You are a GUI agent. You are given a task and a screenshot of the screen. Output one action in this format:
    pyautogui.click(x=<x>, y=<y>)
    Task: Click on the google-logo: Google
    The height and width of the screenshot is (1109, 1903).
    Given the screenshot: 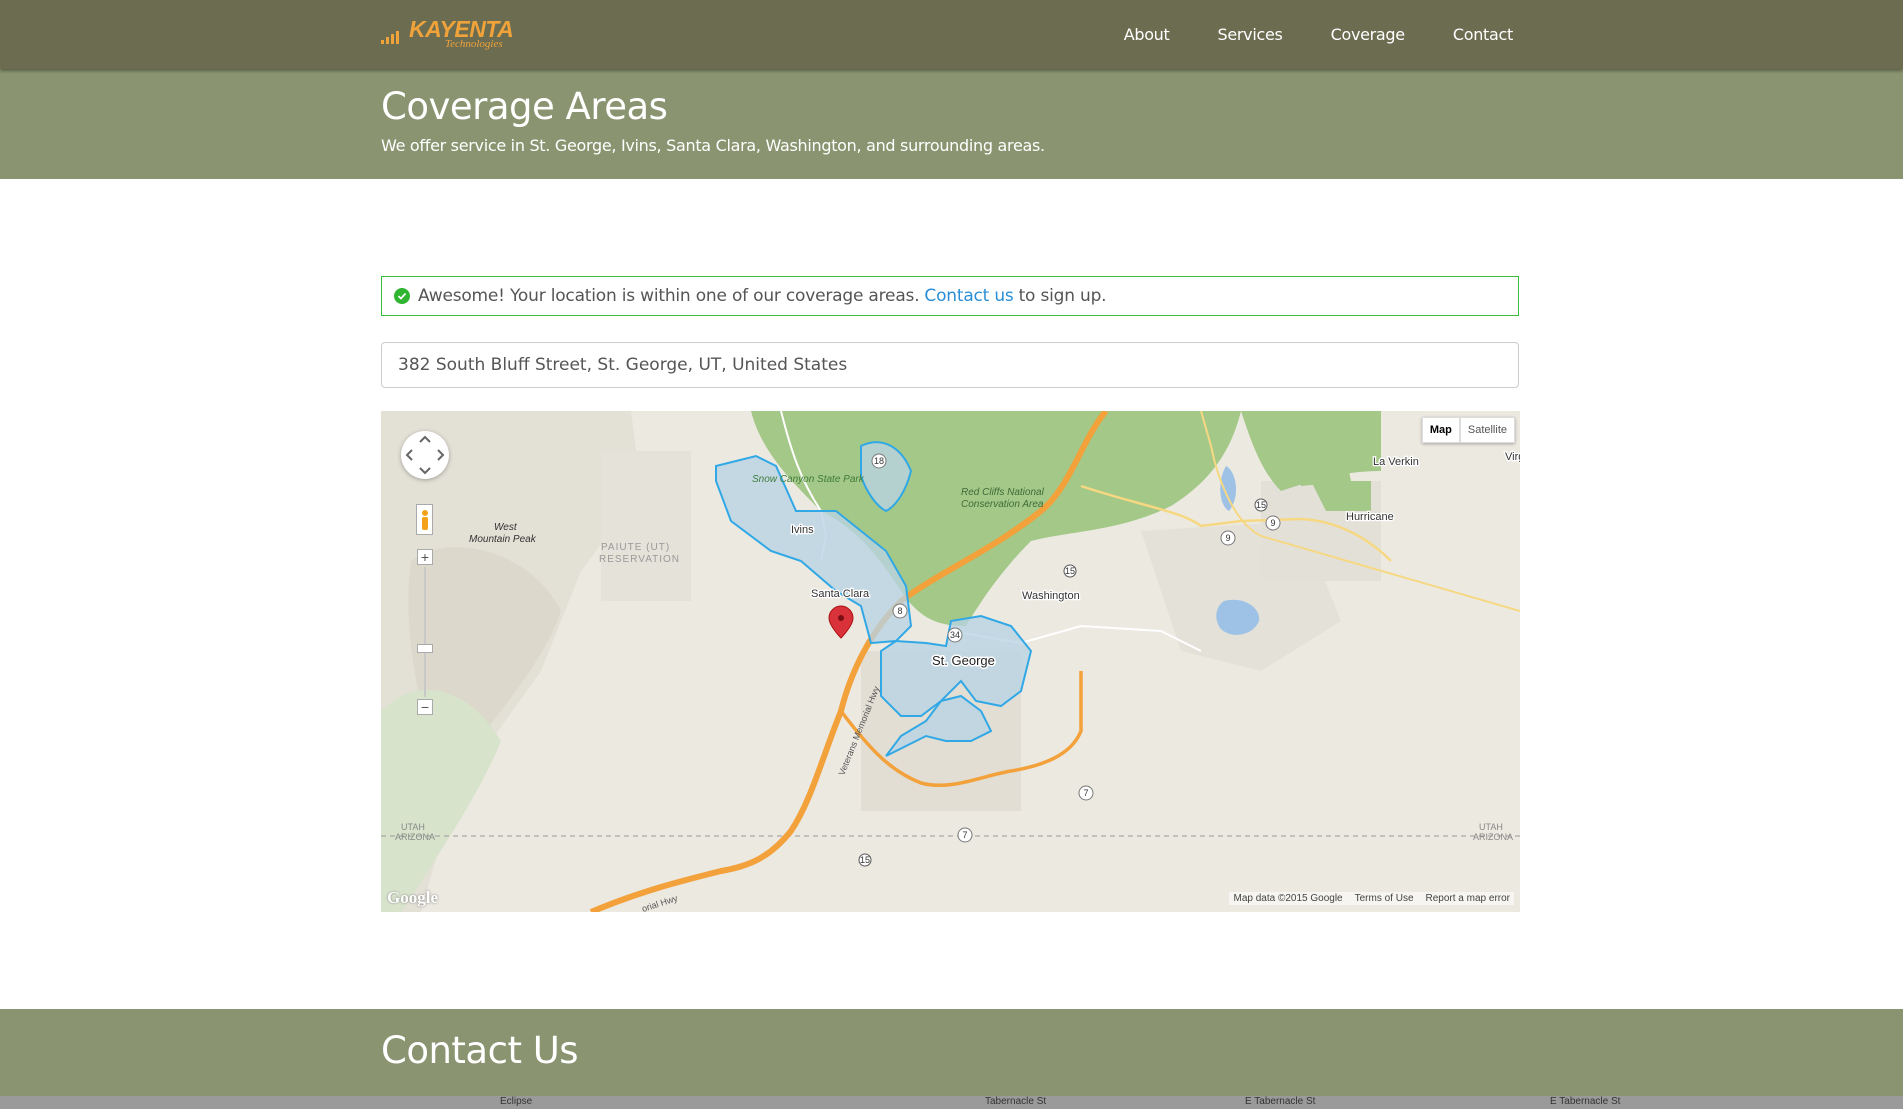 What is the action you would take?
    pyautogui.click(x=412, y=898)
    